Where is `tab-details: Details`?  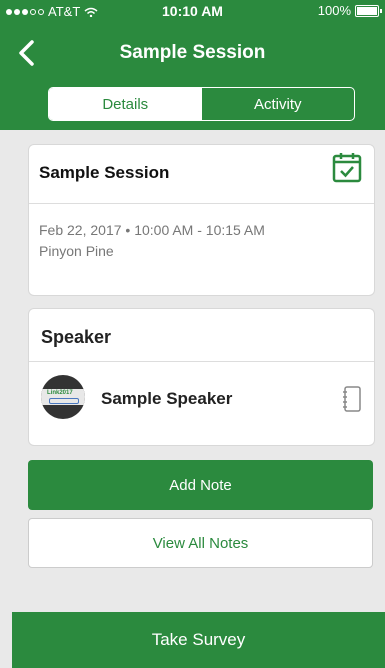 tab-details: Details is located at coordinates (125, 104).